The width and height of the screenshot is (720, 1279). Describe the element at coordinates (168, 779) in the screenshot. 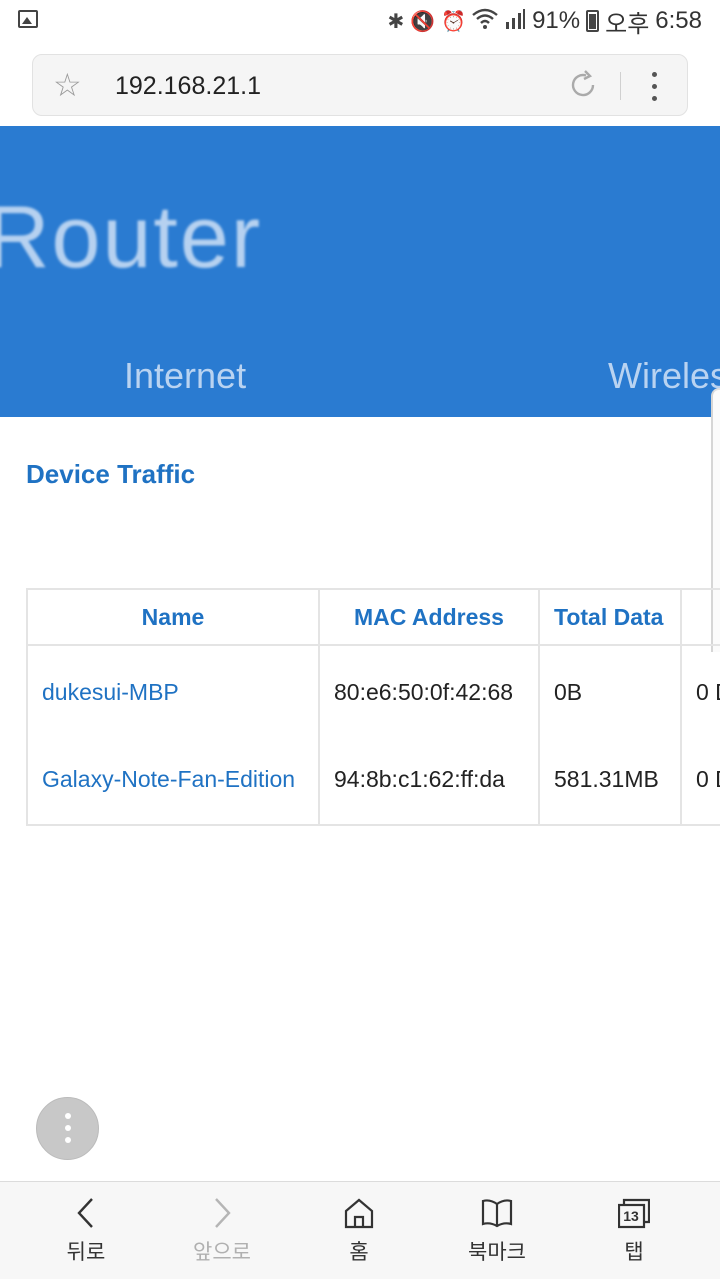

I see `device-name: Galaxy-Note-Fan-Edition` at that location.